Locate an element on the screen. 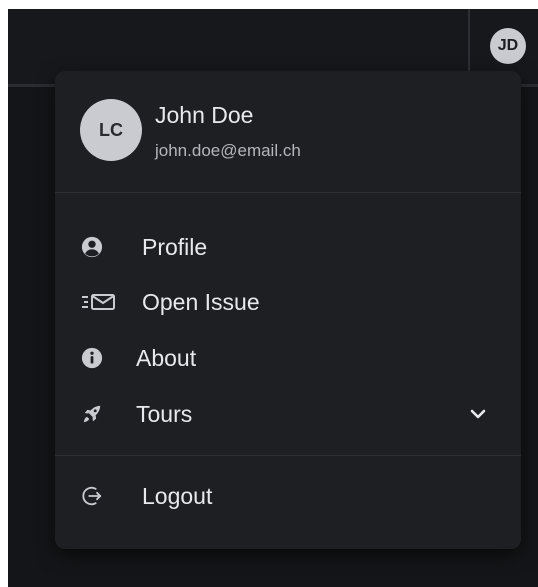 The width and height of the screenshot is (538, 587). logout-button: Logout is located at coordinates (288, 496).